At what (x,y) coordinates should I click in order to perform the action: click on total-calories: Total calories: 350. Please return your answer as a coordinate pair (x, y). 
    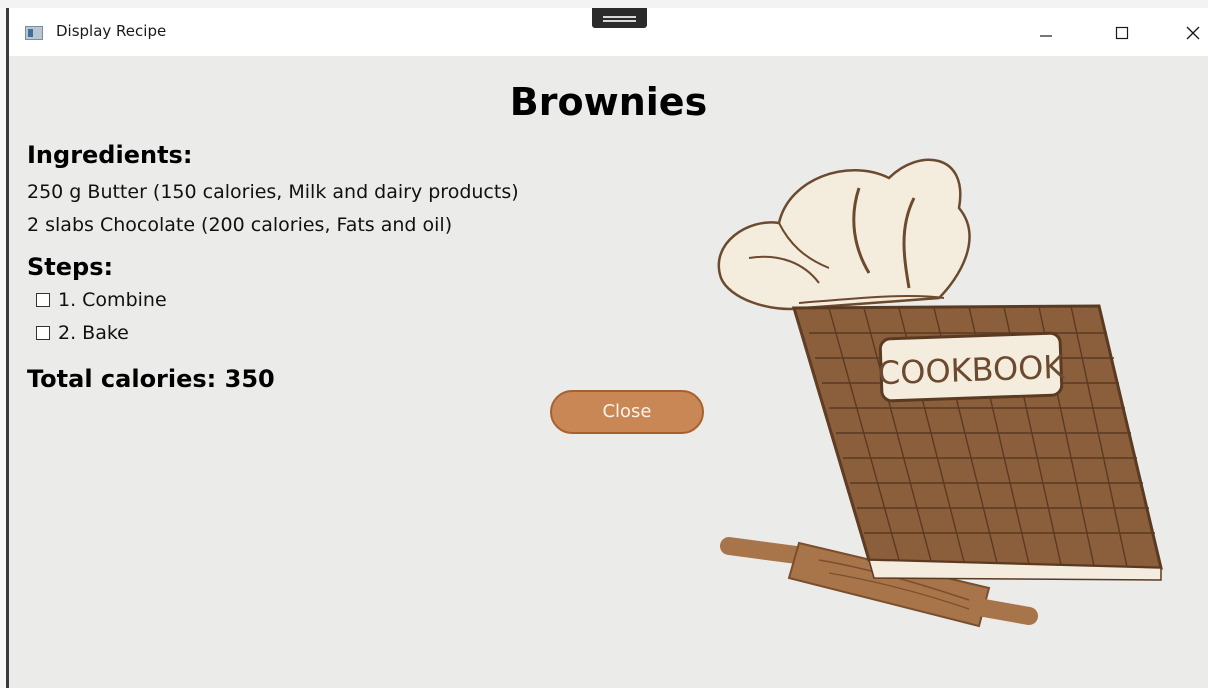
    Looking at the image, I should click on (151, 379).